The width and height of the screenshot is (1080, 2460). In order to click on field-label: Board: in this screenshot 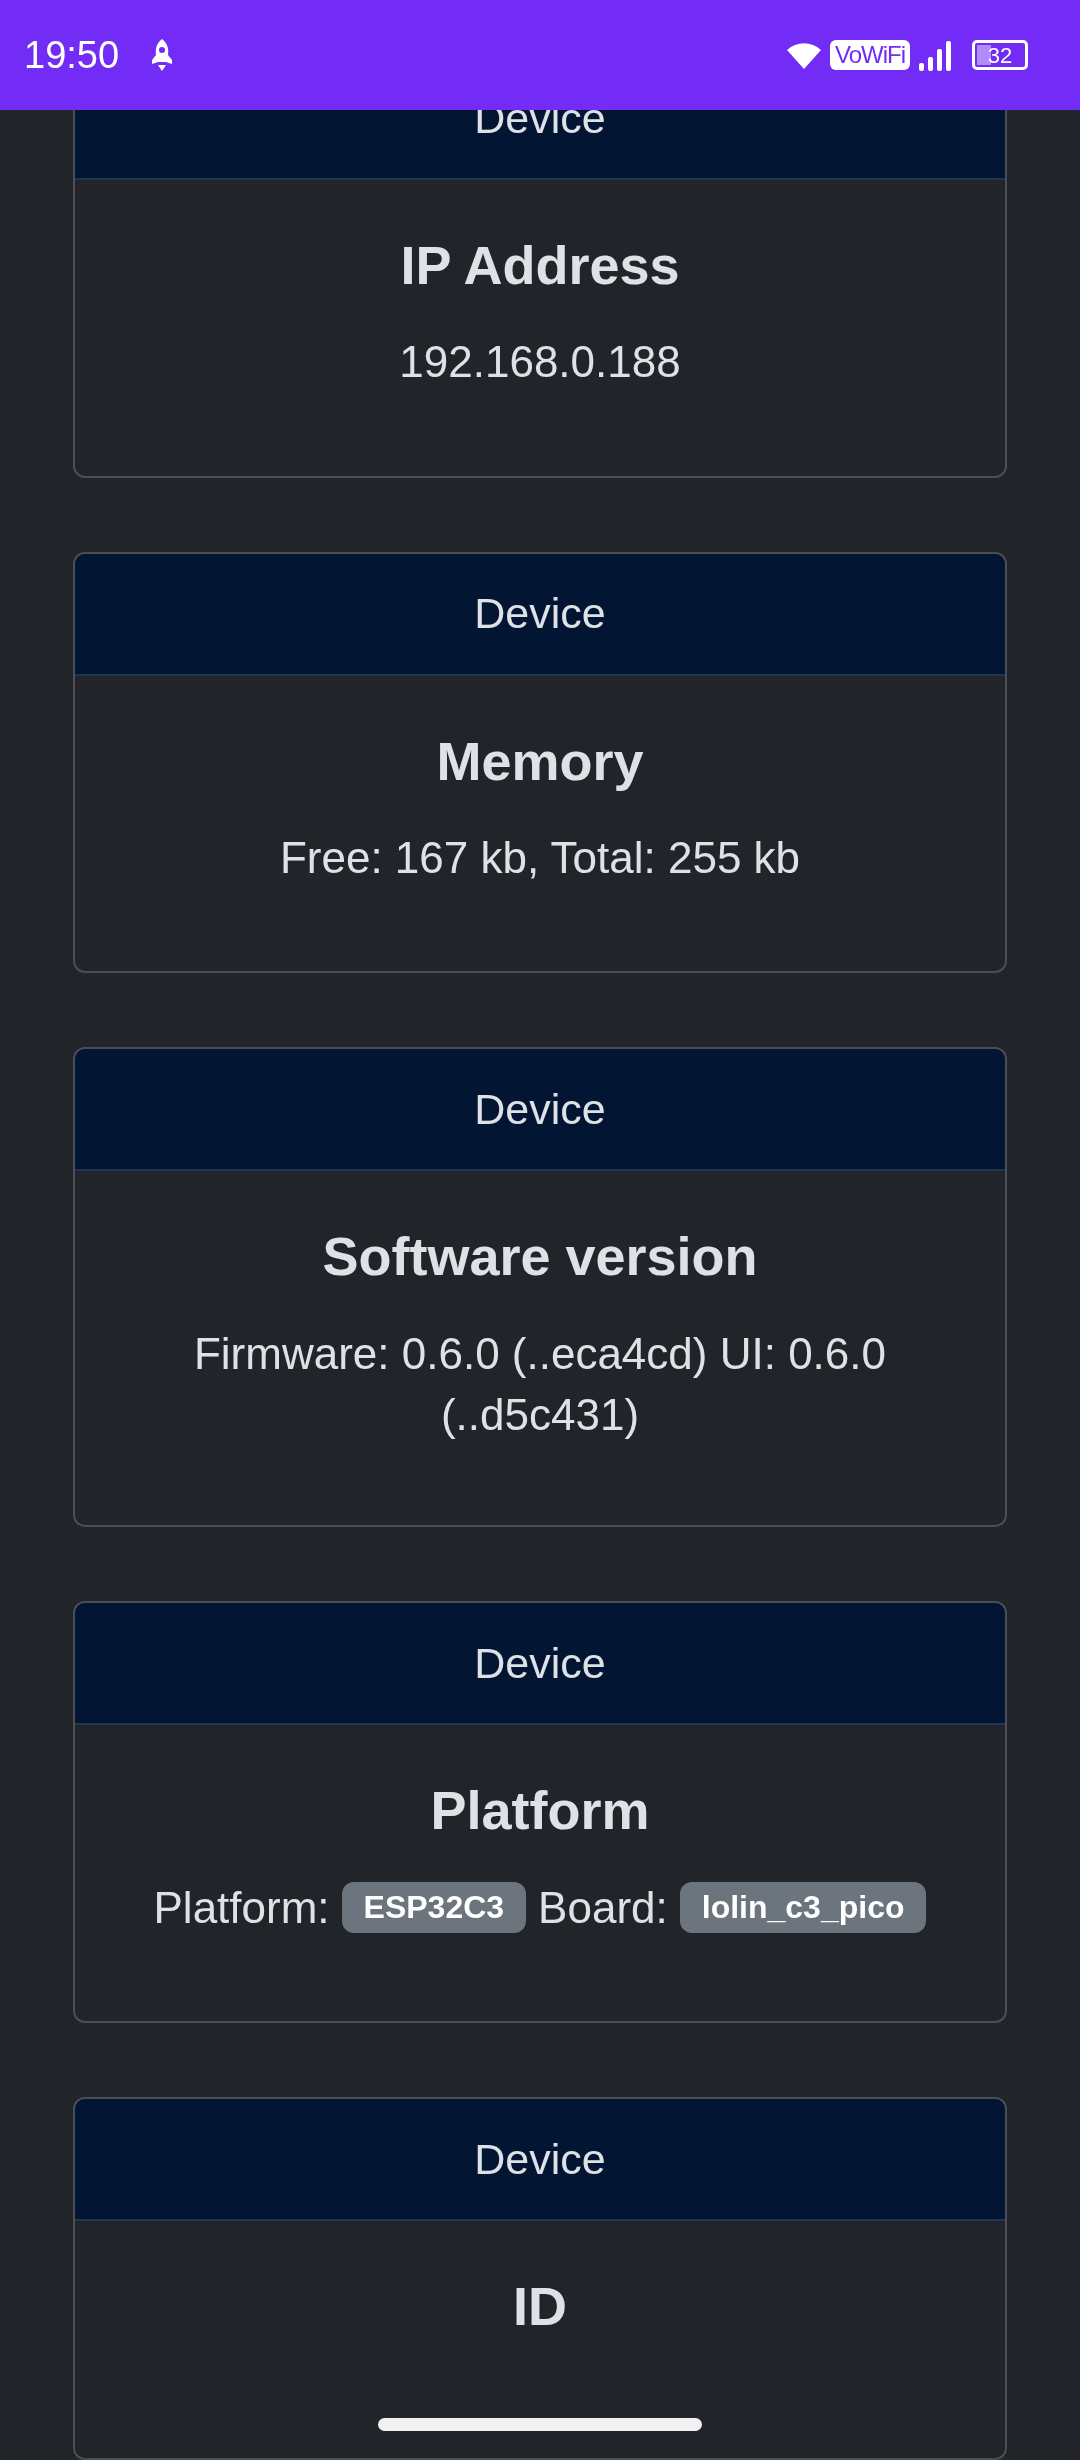, I will do `click(603, 1907)`.